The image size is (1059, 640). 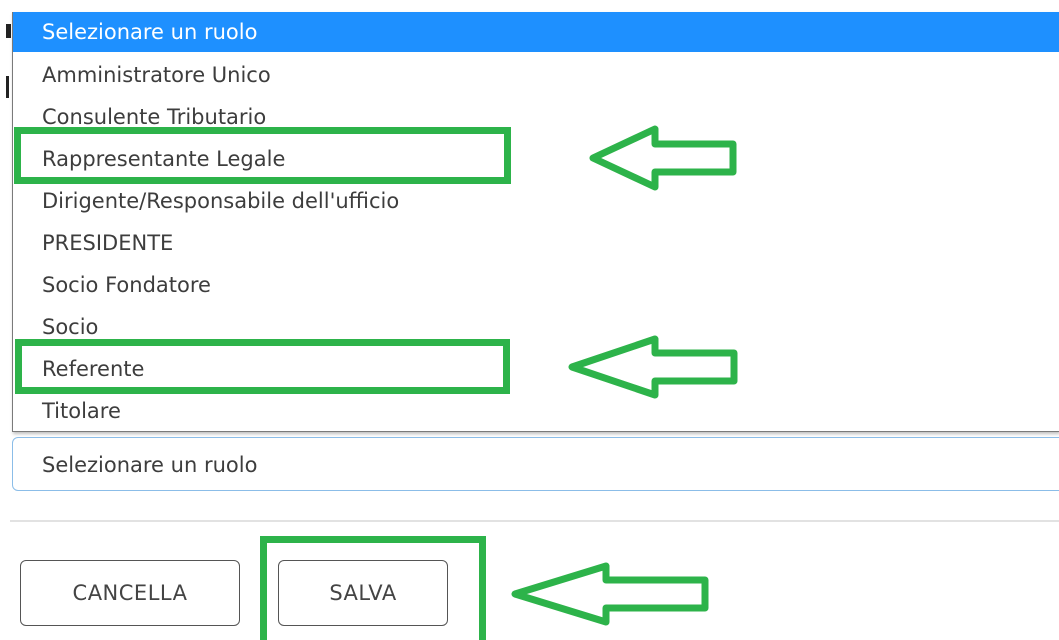 What do you see at coordinates (363, 593) in the screenshot?
I see `save-button: SALVA` at bounding box center [363, 593].